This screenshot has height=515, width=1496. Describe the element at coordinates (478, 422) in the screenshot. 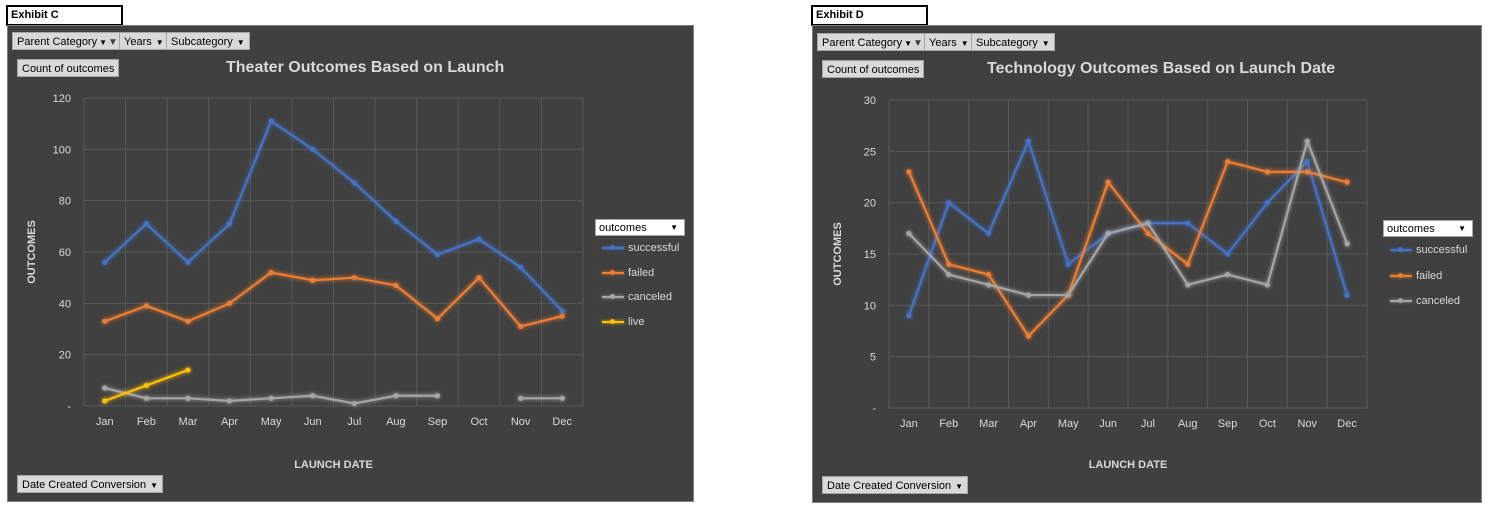

I see `x-tick-label: Oct` at that location.